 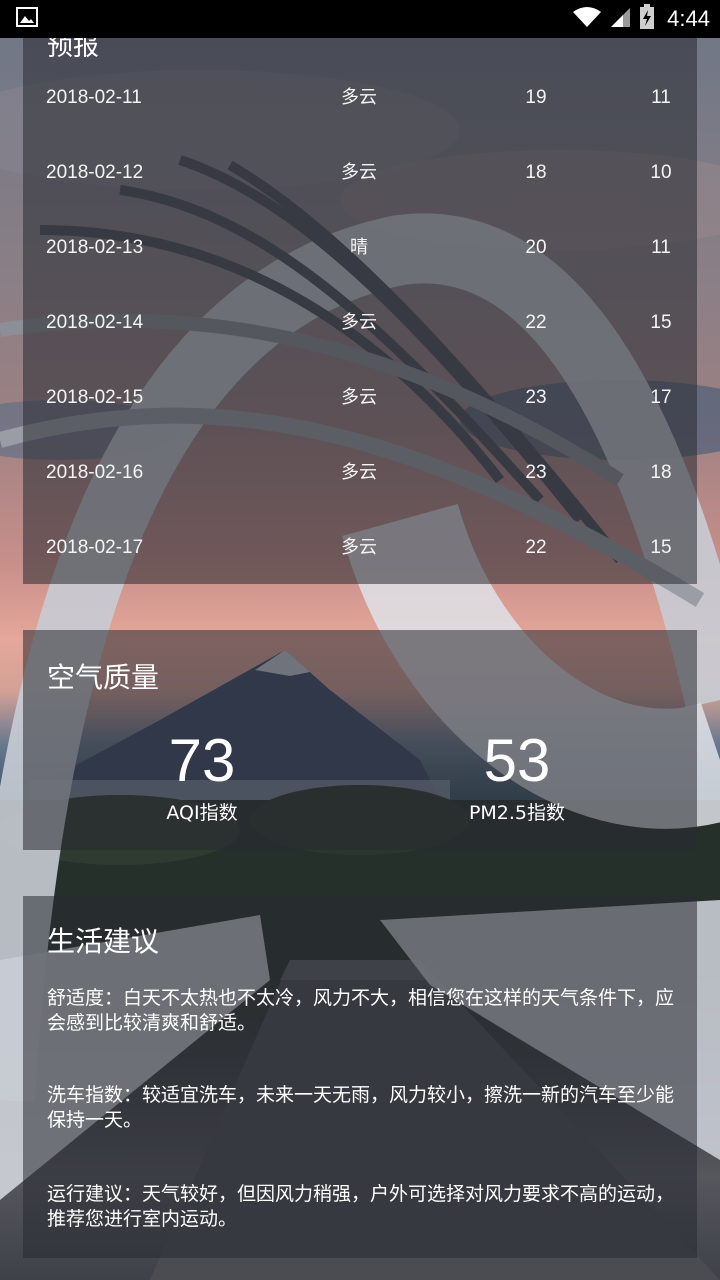 I want to click on forecast-condition: 晴, so click(x=359, y=247).